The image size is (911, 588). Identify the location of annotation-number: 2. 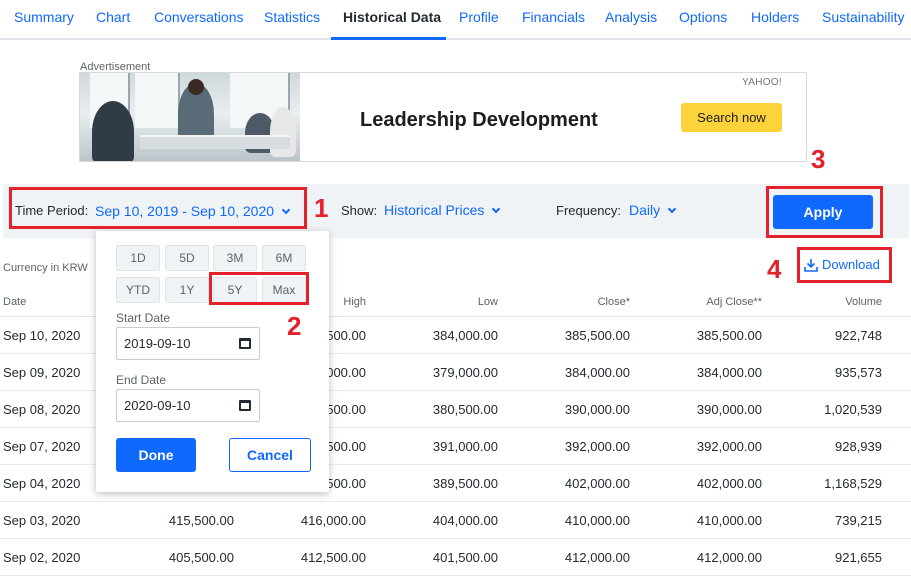
(294, 326).